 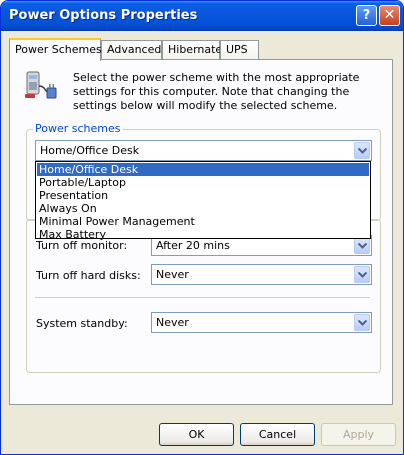 I want to click on tab-power-schemes: Power Schemes, so click(x=55, y=49).